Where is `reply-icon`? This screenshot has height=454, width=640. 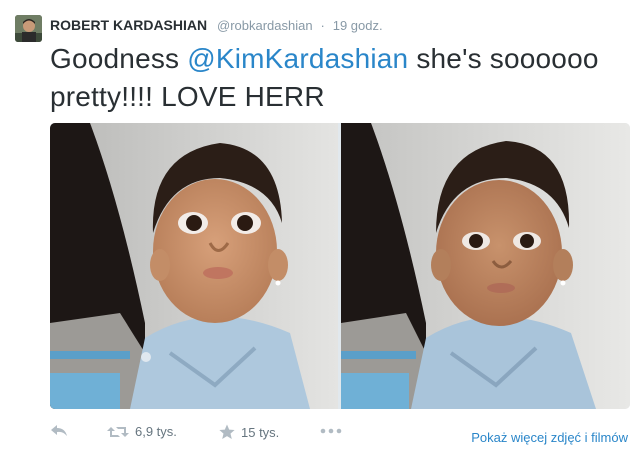
reply-icon is located at coordinates (59, 431).